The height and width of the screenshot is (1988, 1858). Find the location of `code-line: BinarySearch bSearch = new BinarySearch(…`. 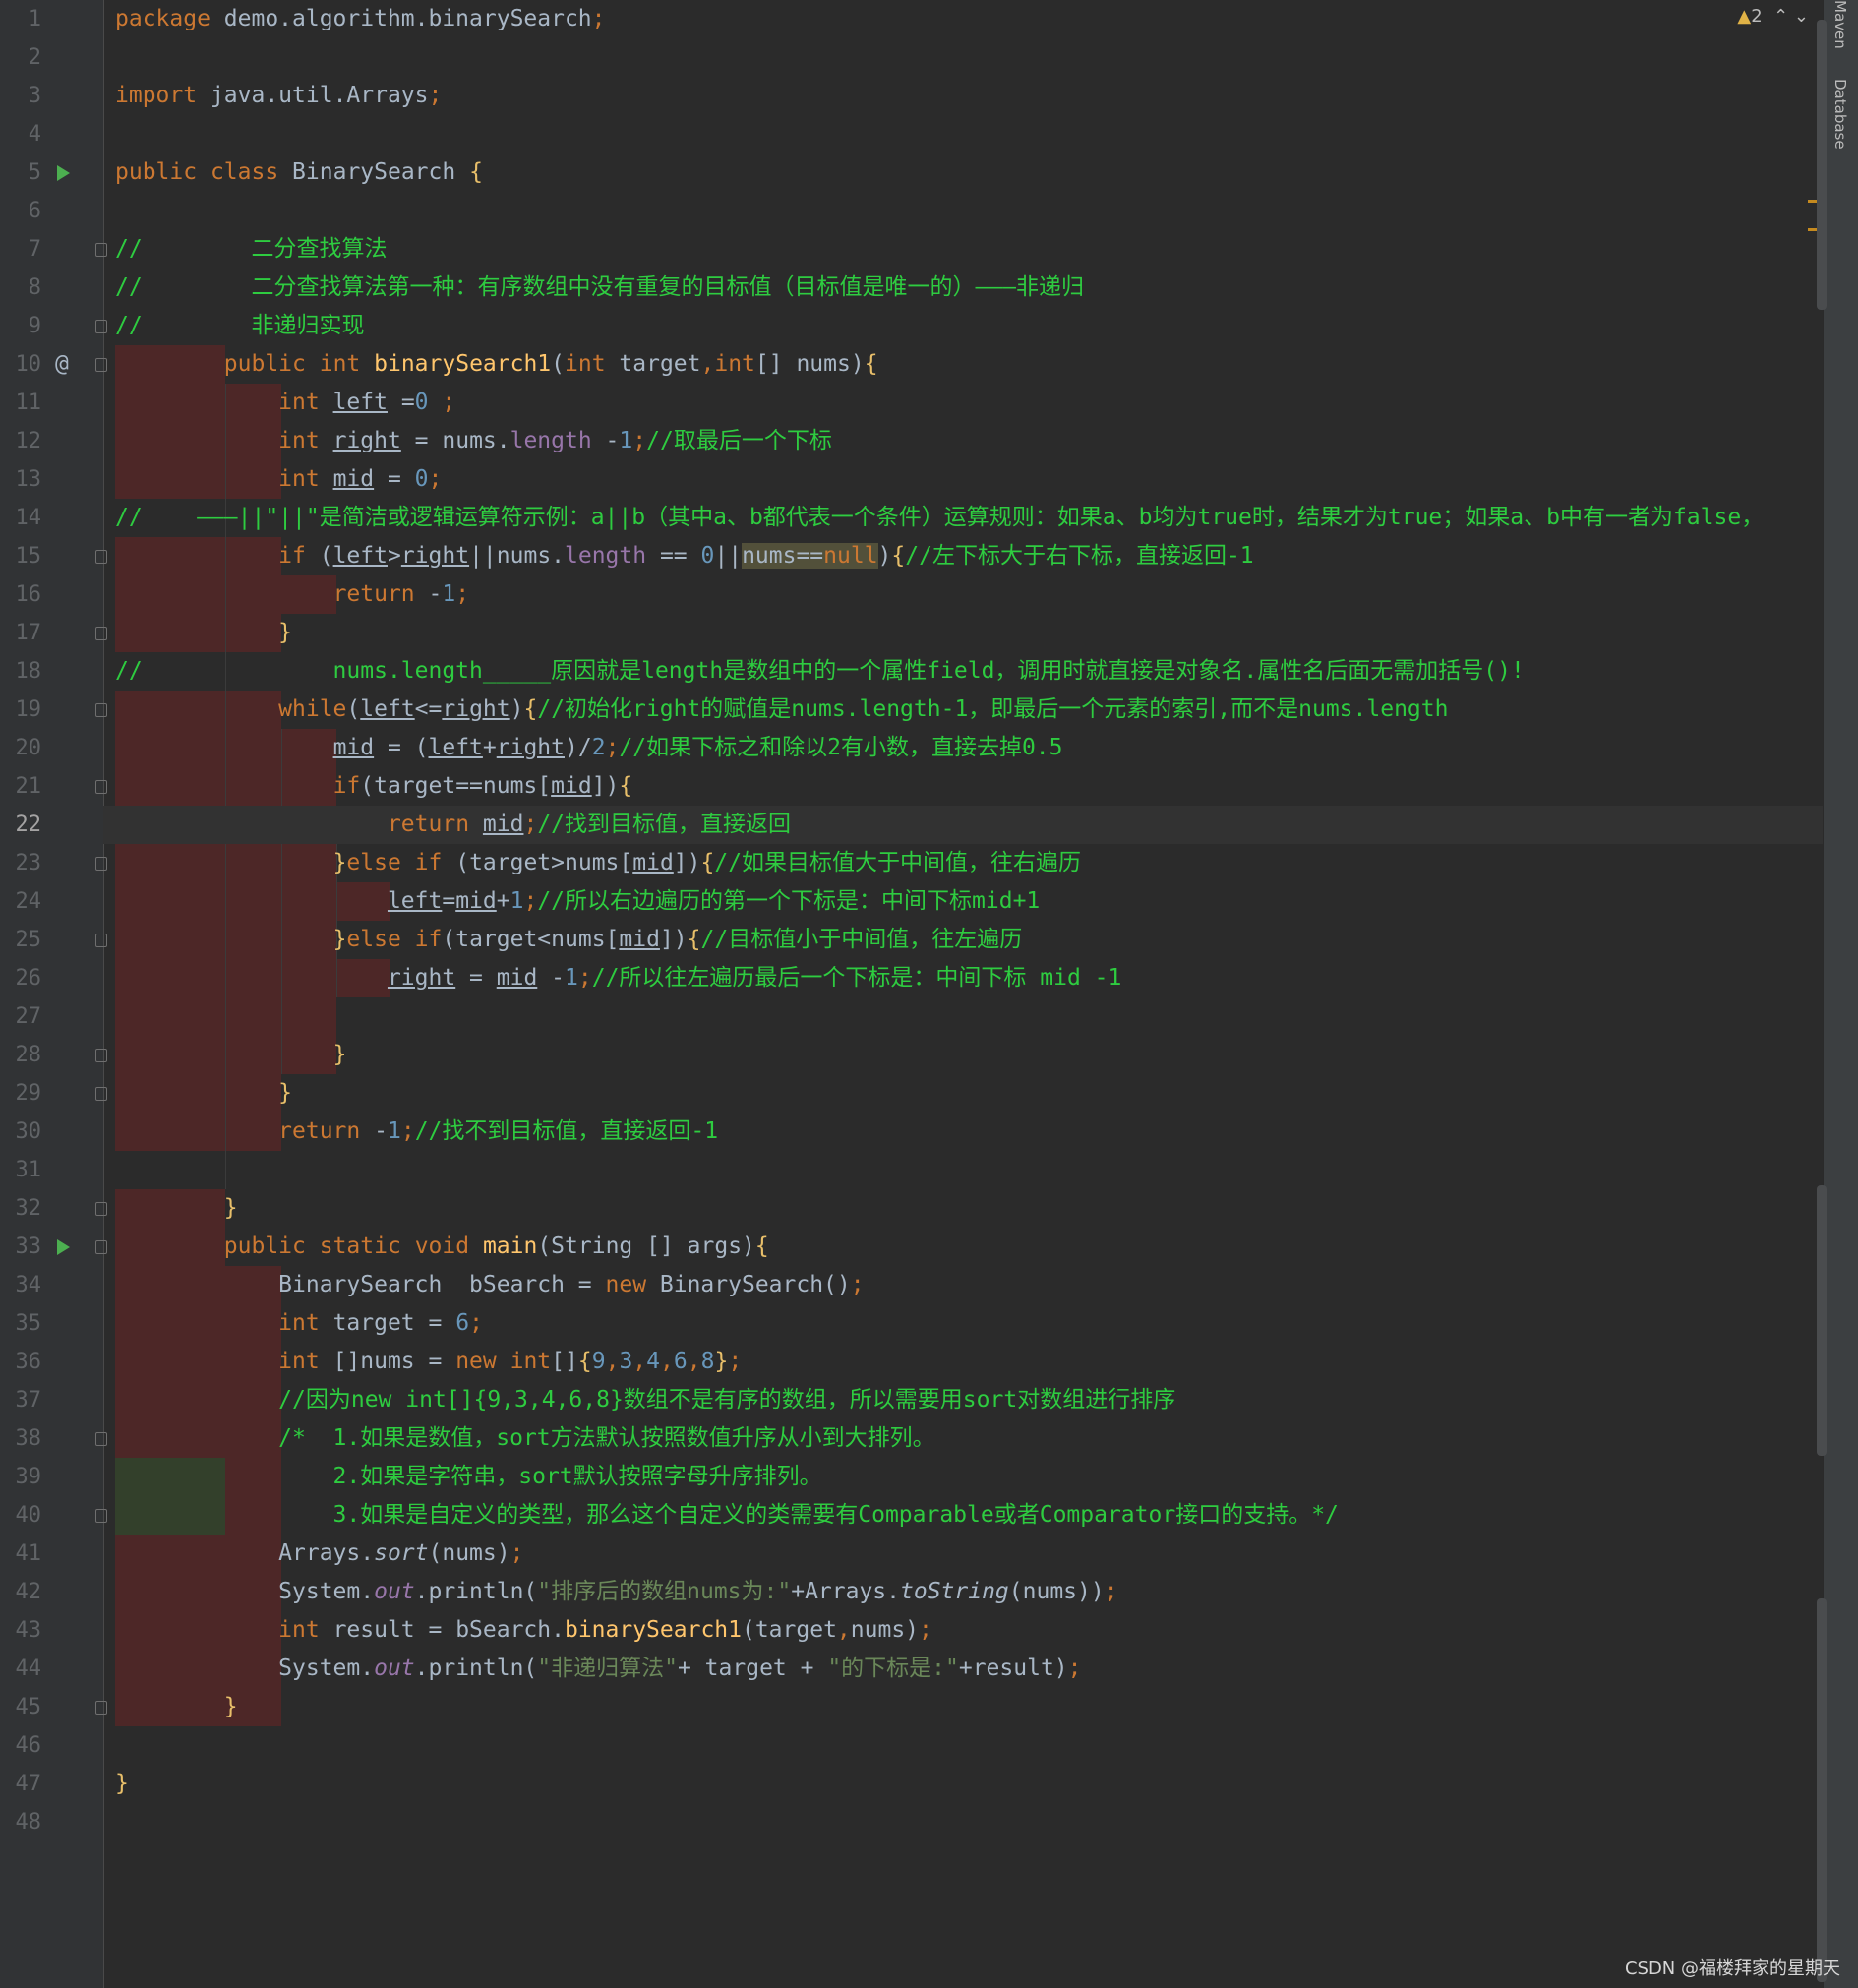

code-line: BinarySearch bSearch = new BinarySearch(… is located at coordinates (963, 1285).